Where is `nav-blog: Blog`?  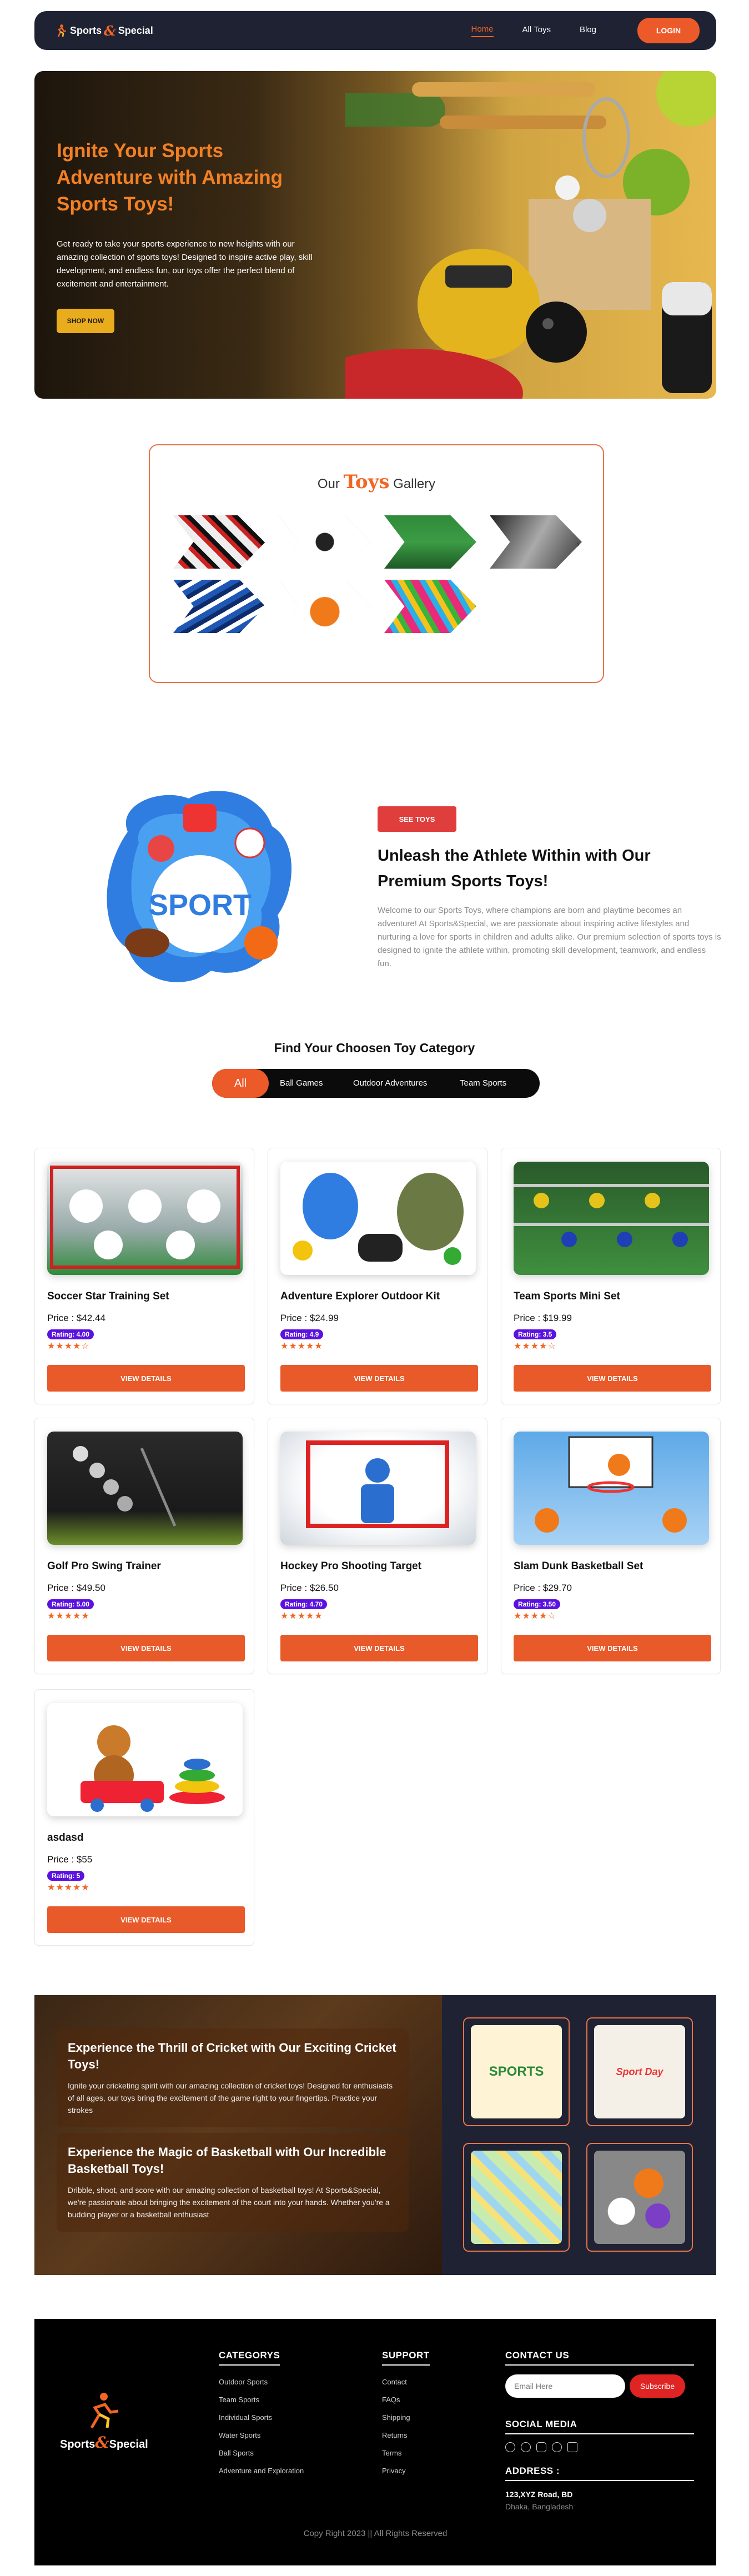
nav-blog: Blog is located at coordinates (588, 31).